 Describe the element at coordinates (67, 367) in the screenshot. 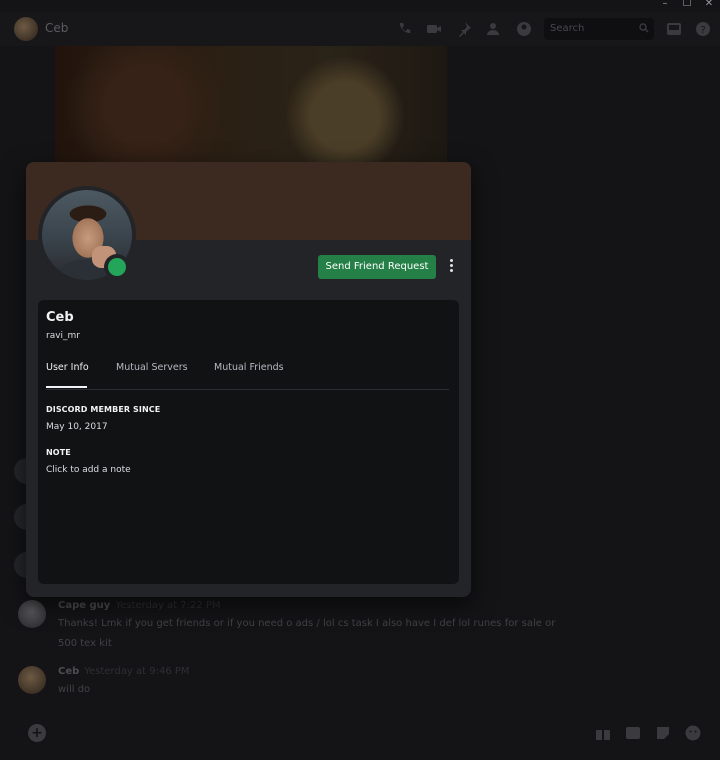

I see `tab-user-info: User Info` at that location.